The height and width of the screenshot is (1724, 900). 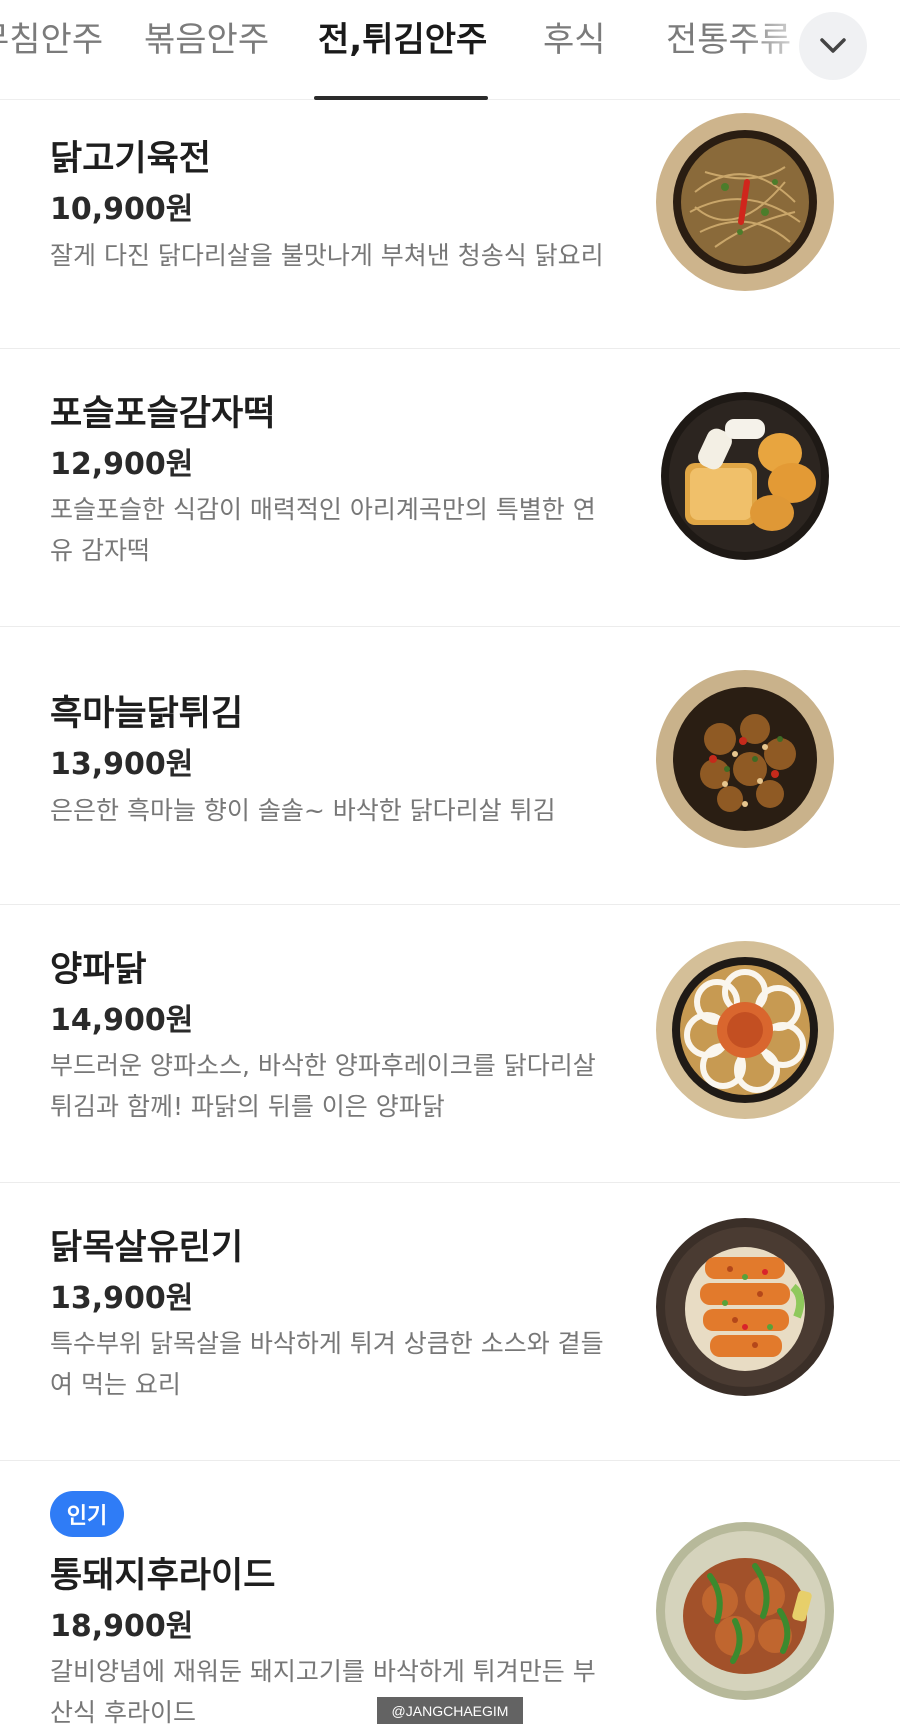 What do you see at coordinates (87, 1514) in the screenshot?
I see `popular-badge: 인기` at bounding box center [87, 1514].